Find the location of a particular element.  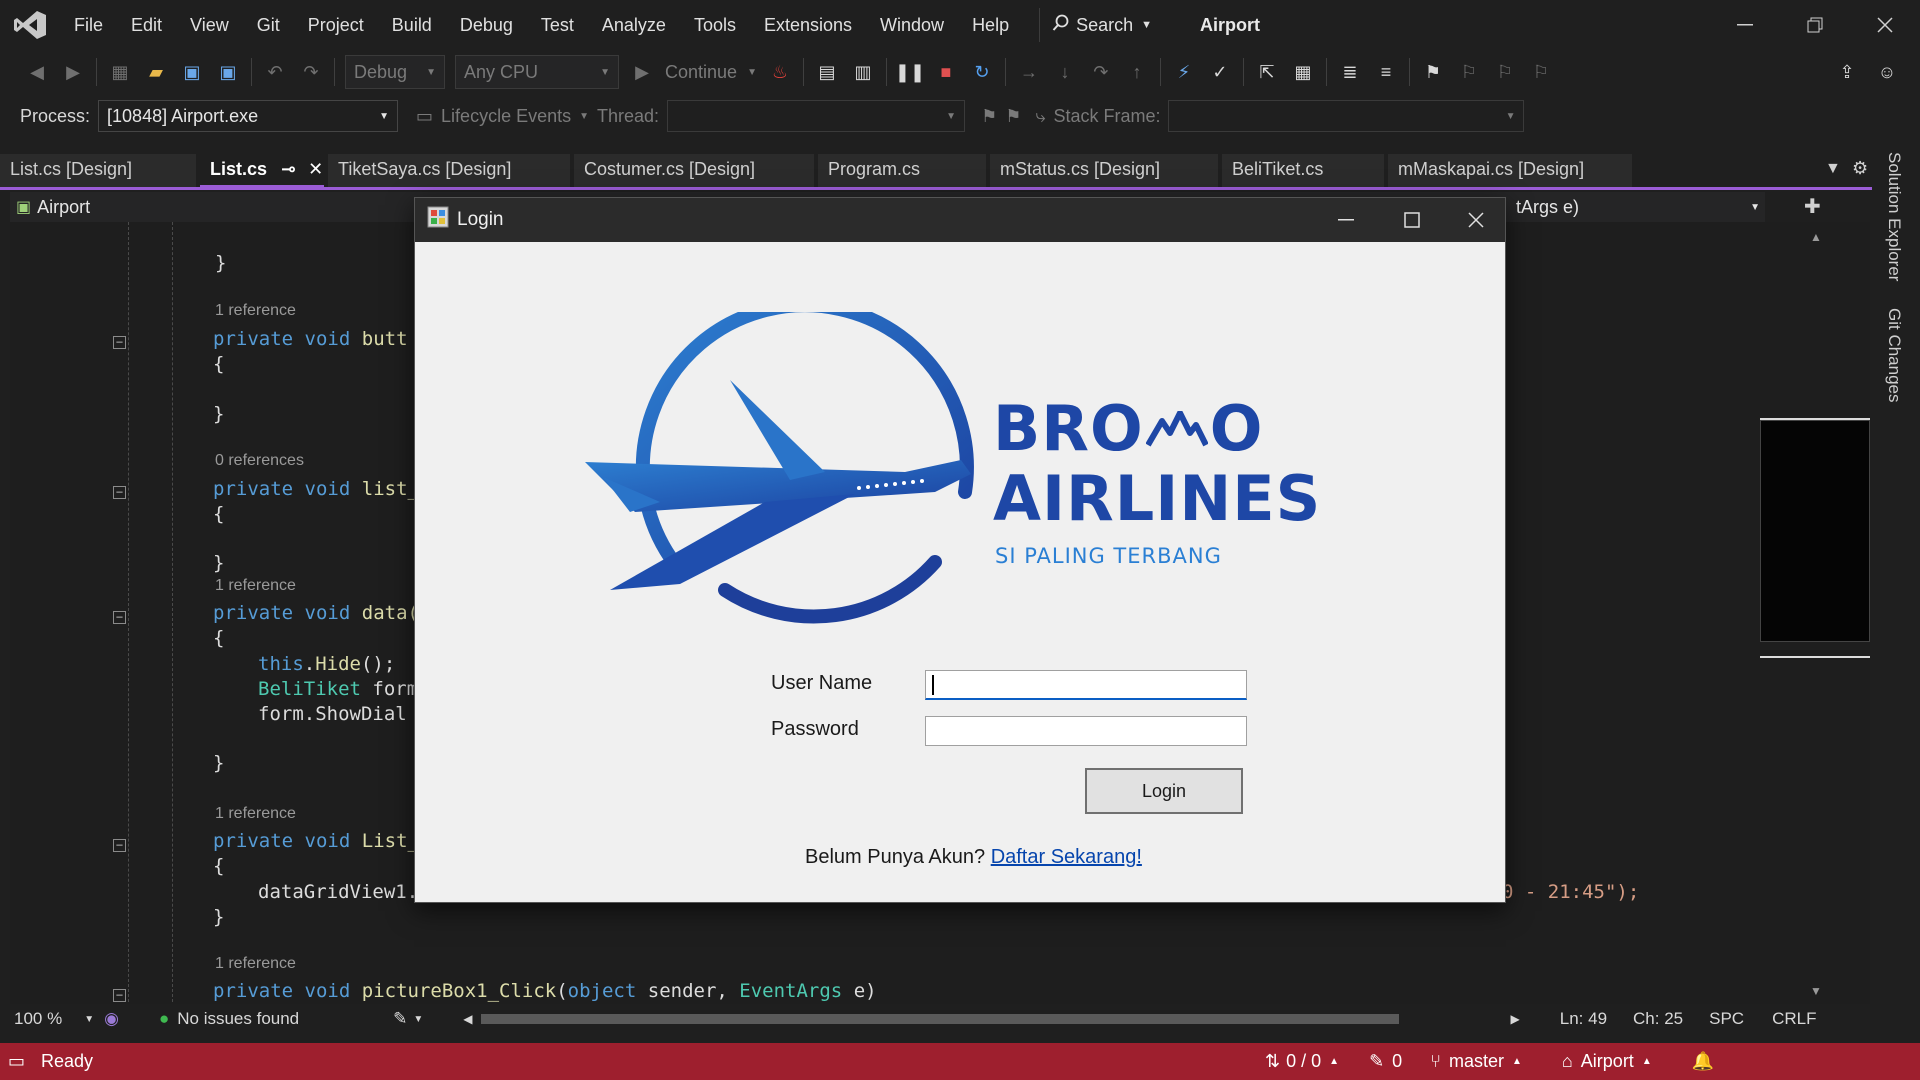

close-button is located at coordinates (1885, 25).